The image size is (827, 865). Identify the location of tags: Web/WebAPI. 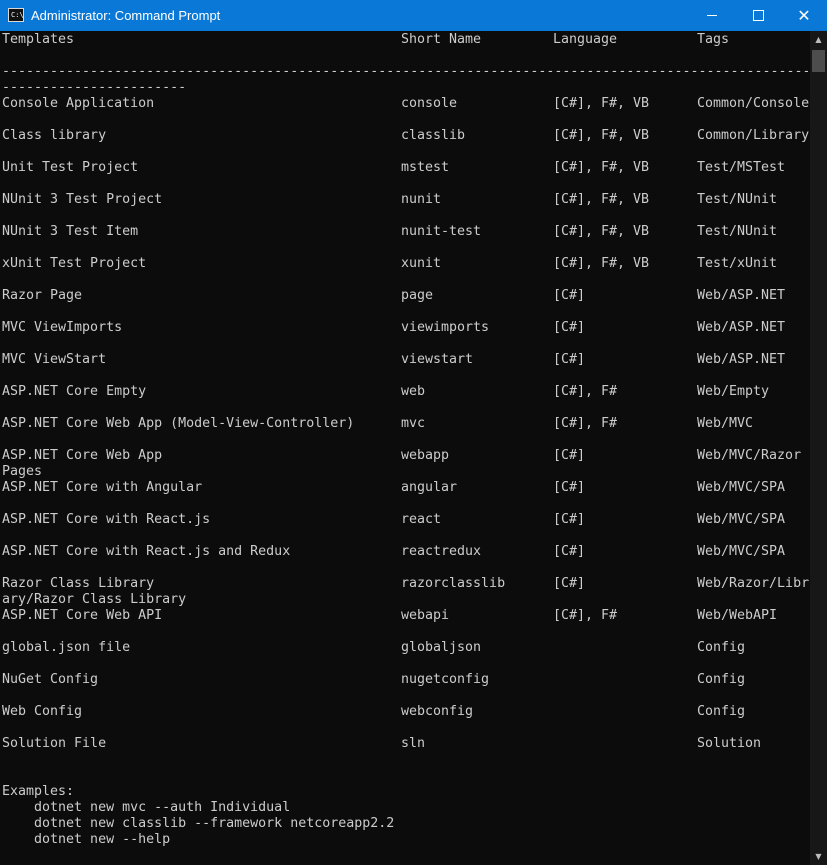
(737, 615).